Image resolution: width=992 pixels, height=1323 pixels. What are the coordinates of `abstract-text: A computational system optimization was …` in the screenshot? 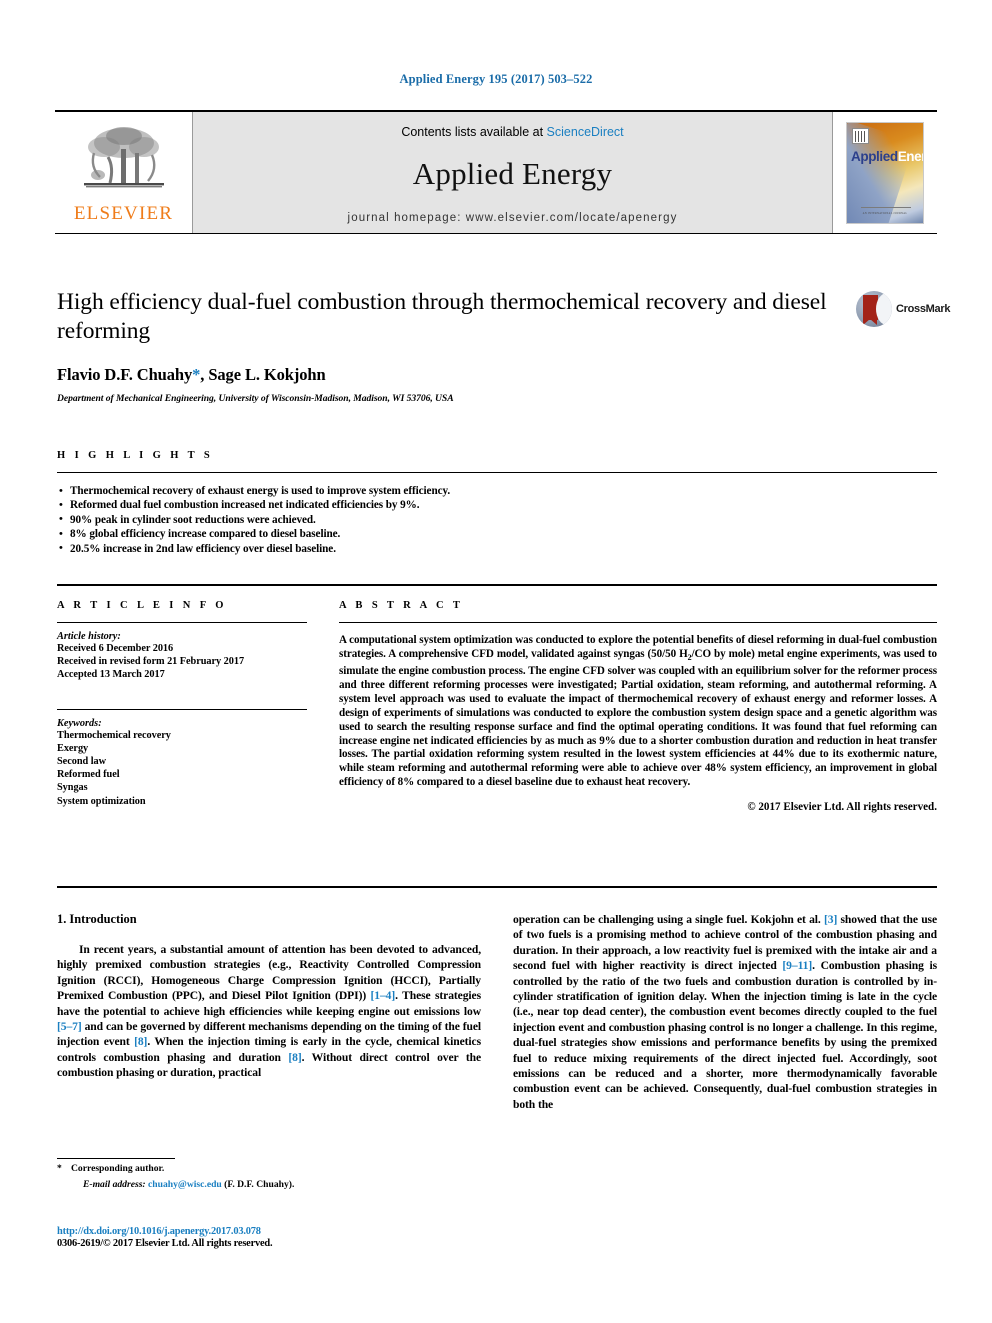 It's located at (638, 712).